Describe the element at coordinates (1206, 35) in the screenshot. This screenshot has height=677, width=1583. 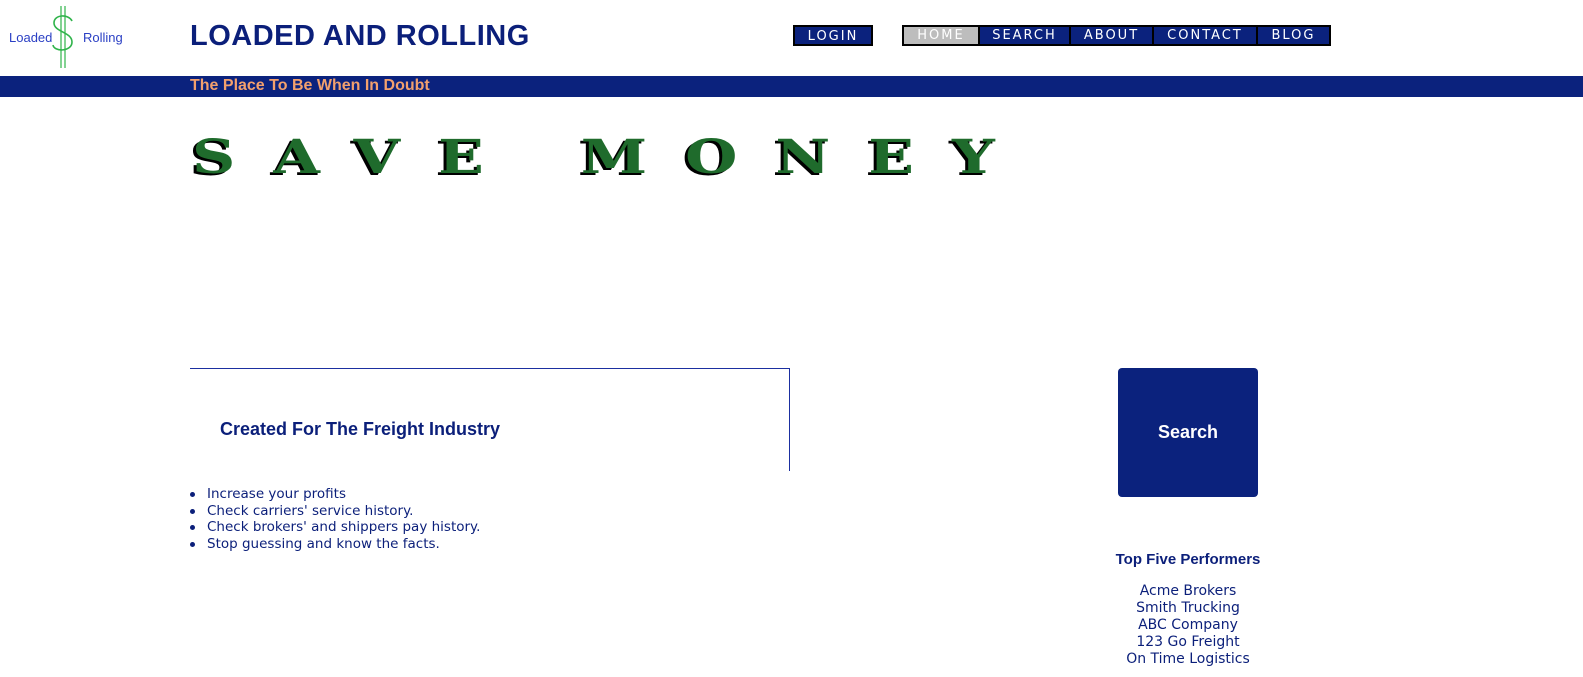
I see `nav-item-contact: CONTACT` at that location.